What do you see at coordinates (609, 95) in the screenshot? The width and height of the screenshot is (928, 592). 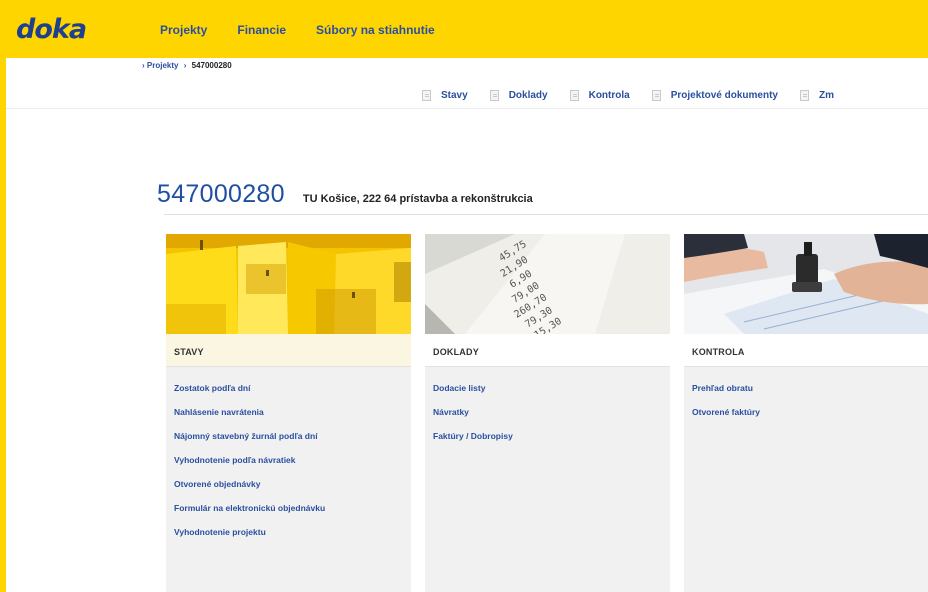 I see `subnav-label: Kontrola` at bounding box center [609, 95].